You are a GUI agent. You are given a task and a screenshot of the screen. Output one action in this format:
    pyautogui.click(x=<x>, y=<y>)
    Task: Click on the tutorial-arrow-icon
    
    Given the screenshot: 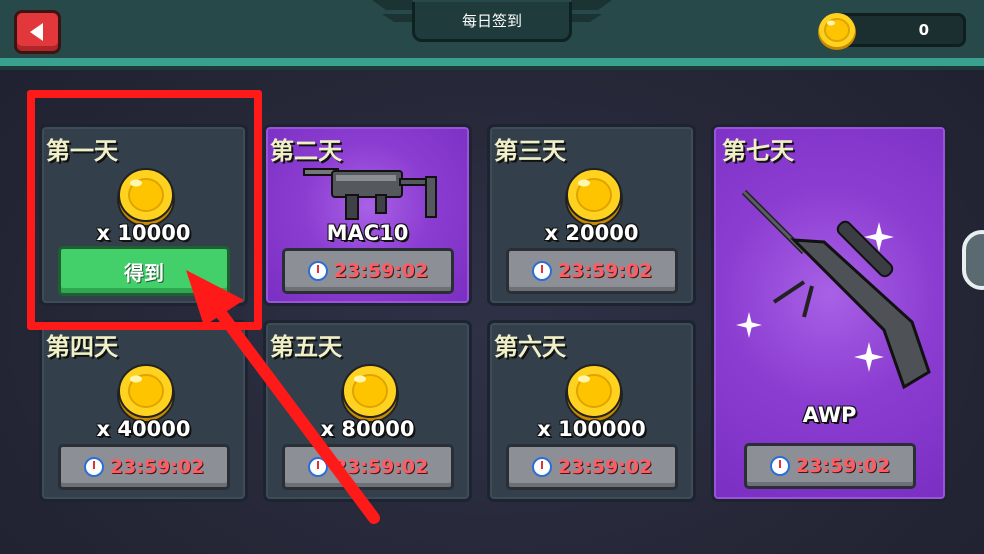 What is the action you would take?
    pyautogui.click(x=283, y=397)
    